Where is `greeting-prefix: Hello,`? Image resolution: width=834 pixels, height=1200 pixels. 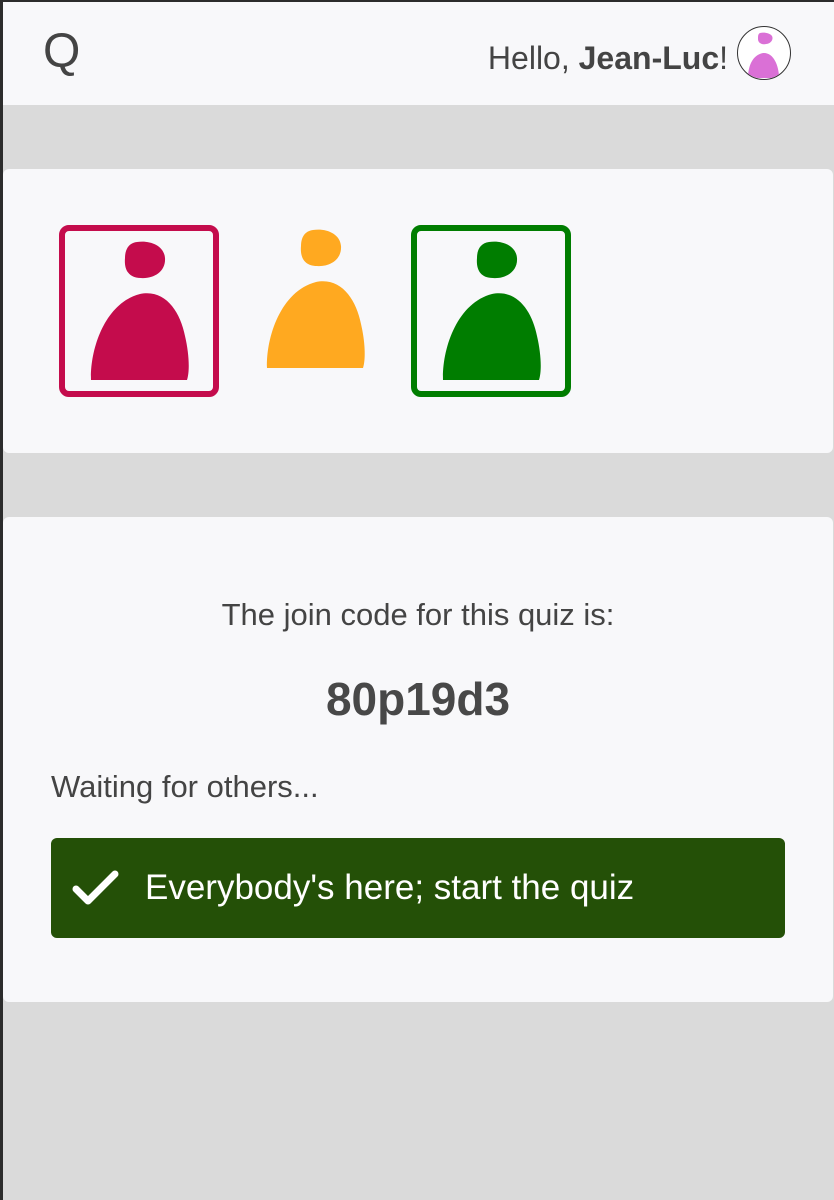 greeting-prefix: Hello, is located at coordinates (533, 58).